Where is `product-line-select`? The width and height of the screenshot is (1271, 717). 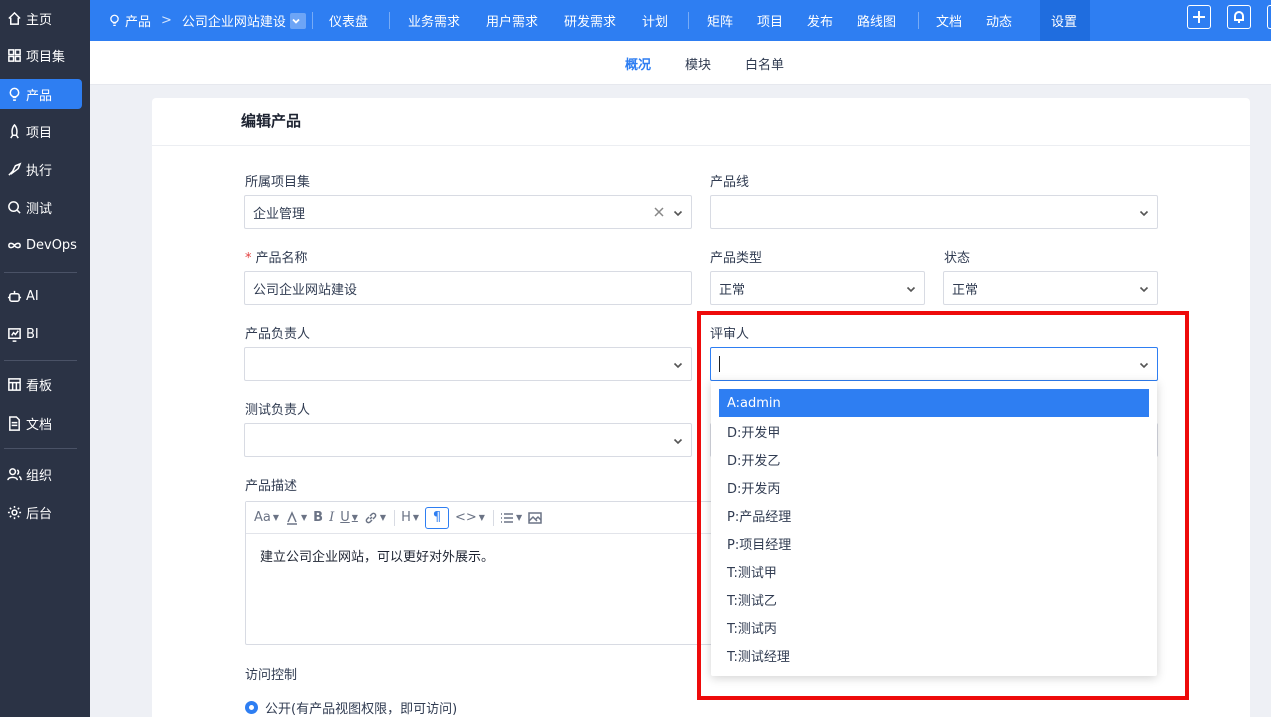
product-line-select is located at coordinates (934, 212).